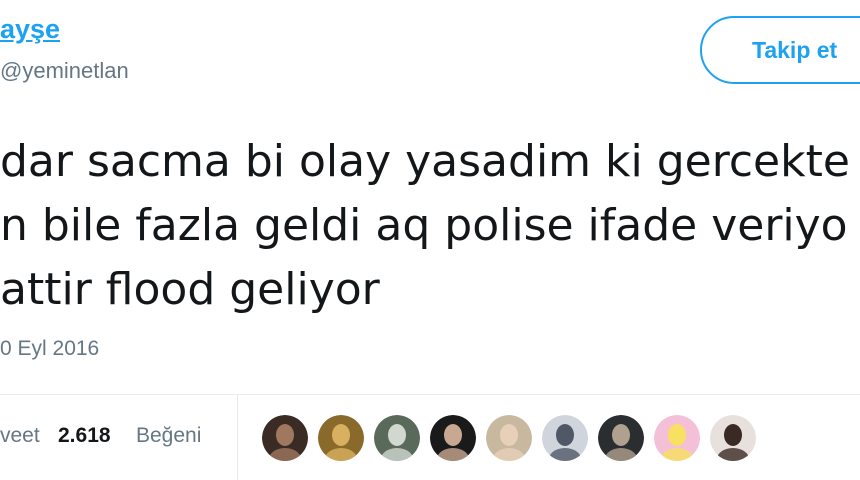 The width and height of the screenshot is (860, 480). I want to click on tweet-text-line: dar sacma bi olay yasadim ki gercekte, so click(425, 161).